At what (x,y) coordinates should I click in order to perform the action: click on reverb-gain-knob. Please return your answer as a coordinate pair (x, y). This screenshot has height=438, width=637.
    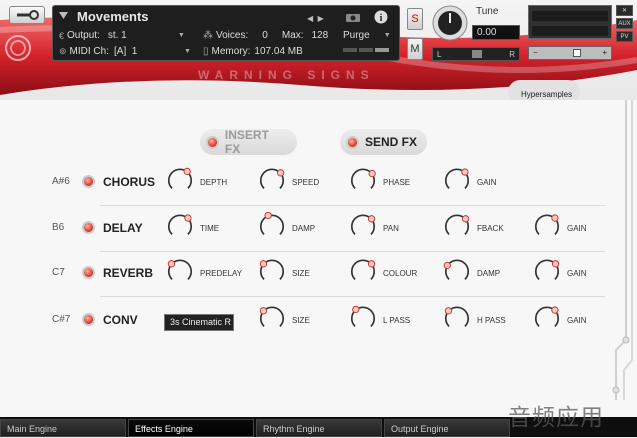
    Looking at the image, I should click on (547, 271).